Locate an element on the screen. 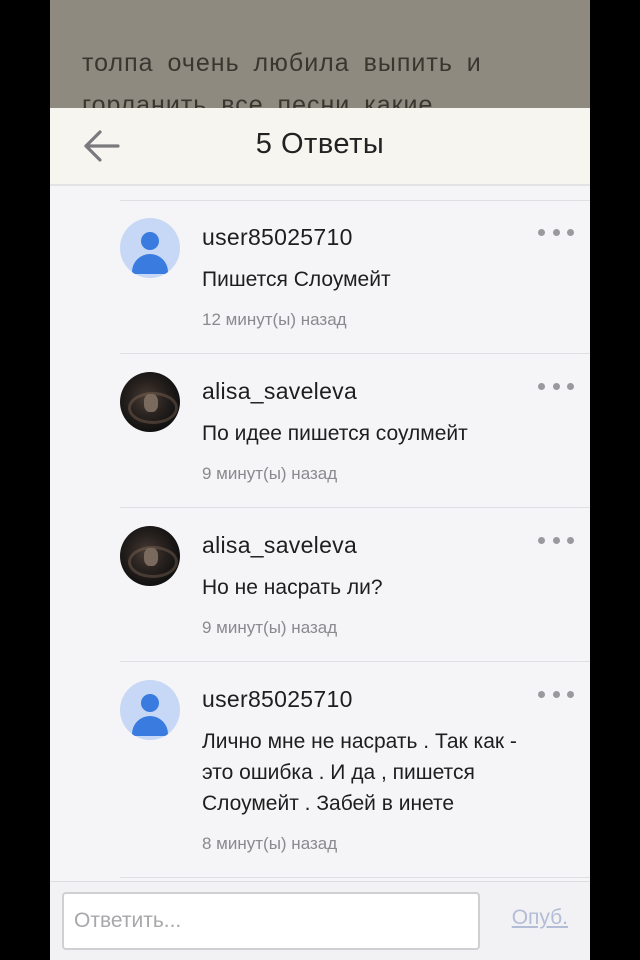 Image resolution: width=640 pixels, height=960 pixels. page-title: 5 Ответы is located at coordinates (320, 144).